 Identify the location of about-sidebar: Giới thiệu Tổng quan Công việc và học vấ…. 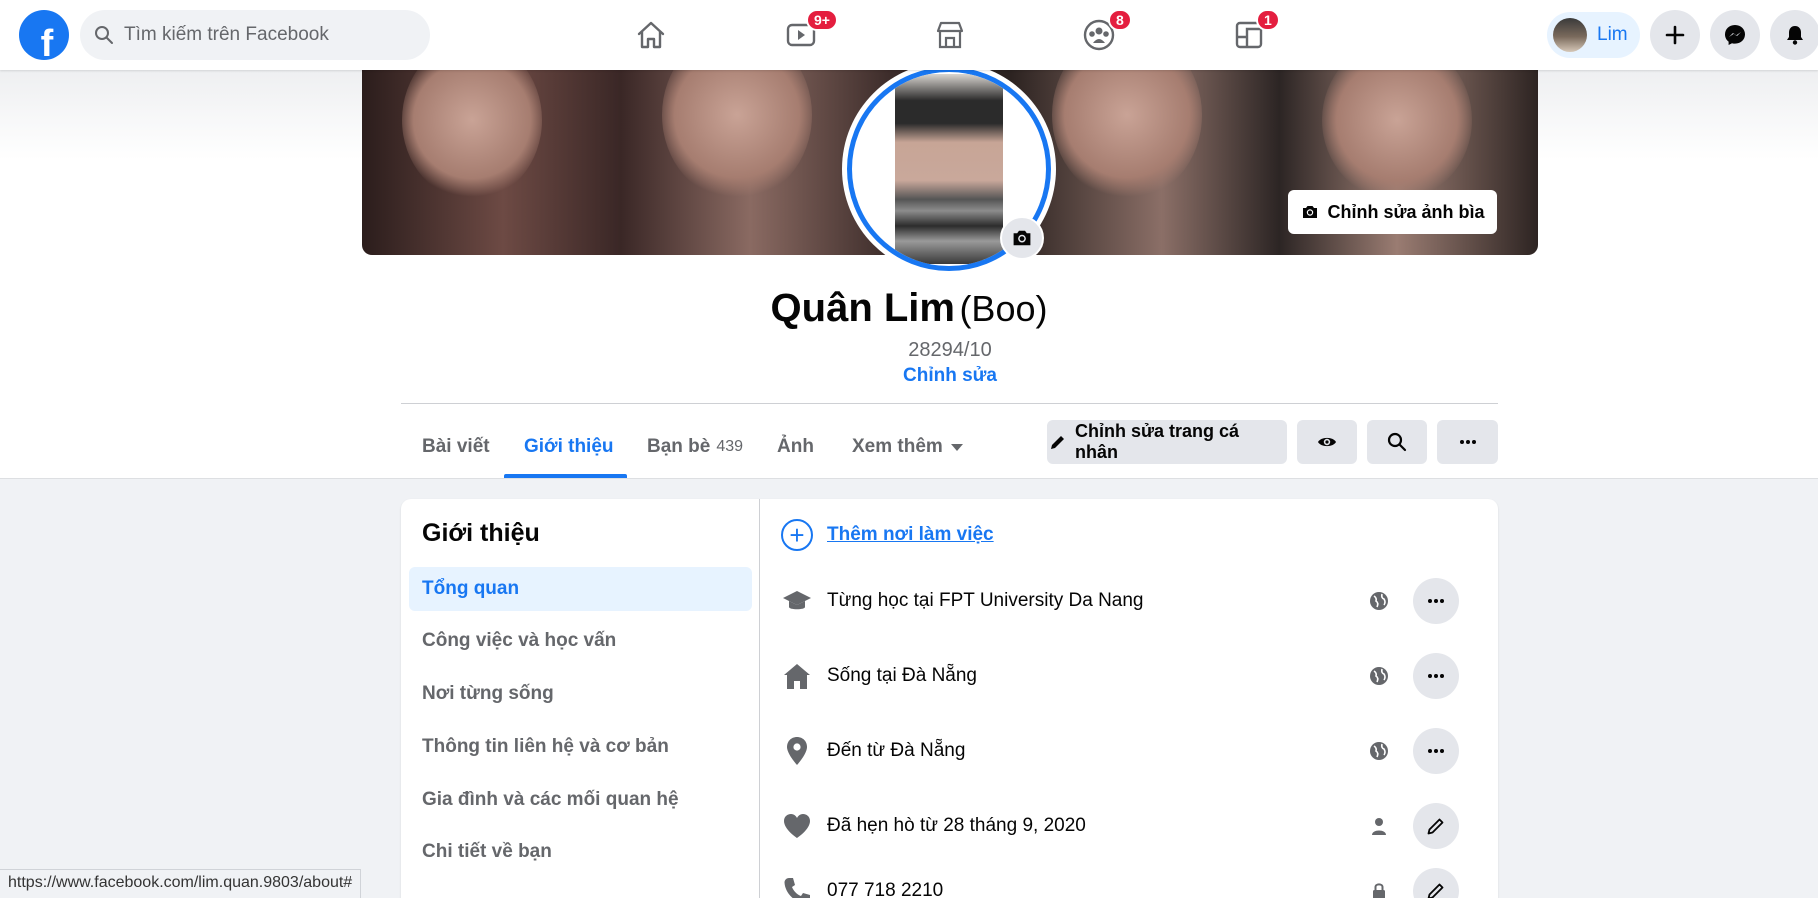
(580, 698).